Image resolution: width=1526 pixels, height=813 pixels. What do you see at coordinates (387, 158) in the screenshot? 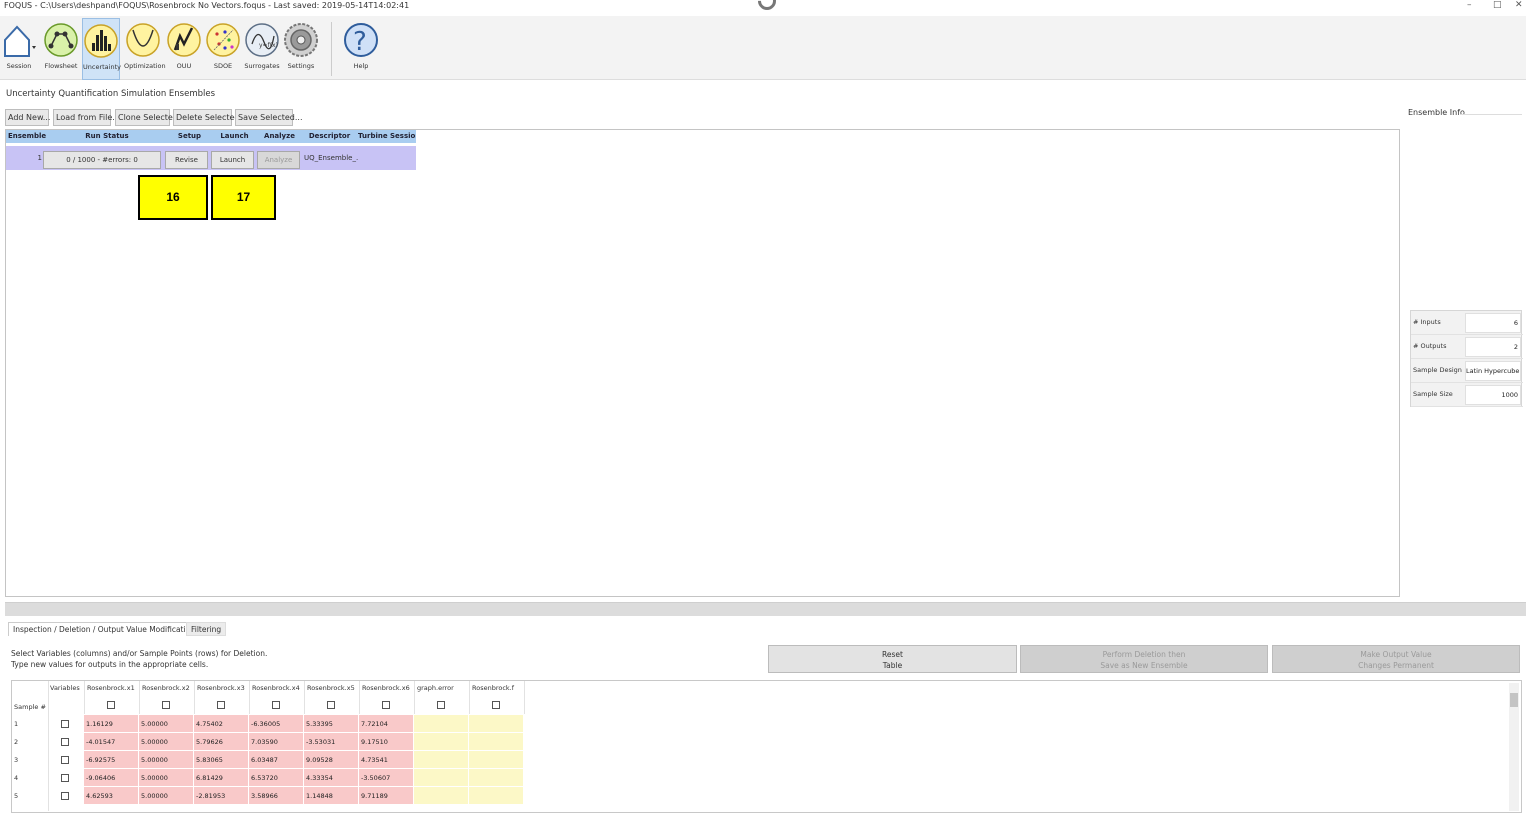
I see `turbine-session-cell` at bounding box center [387, 158].